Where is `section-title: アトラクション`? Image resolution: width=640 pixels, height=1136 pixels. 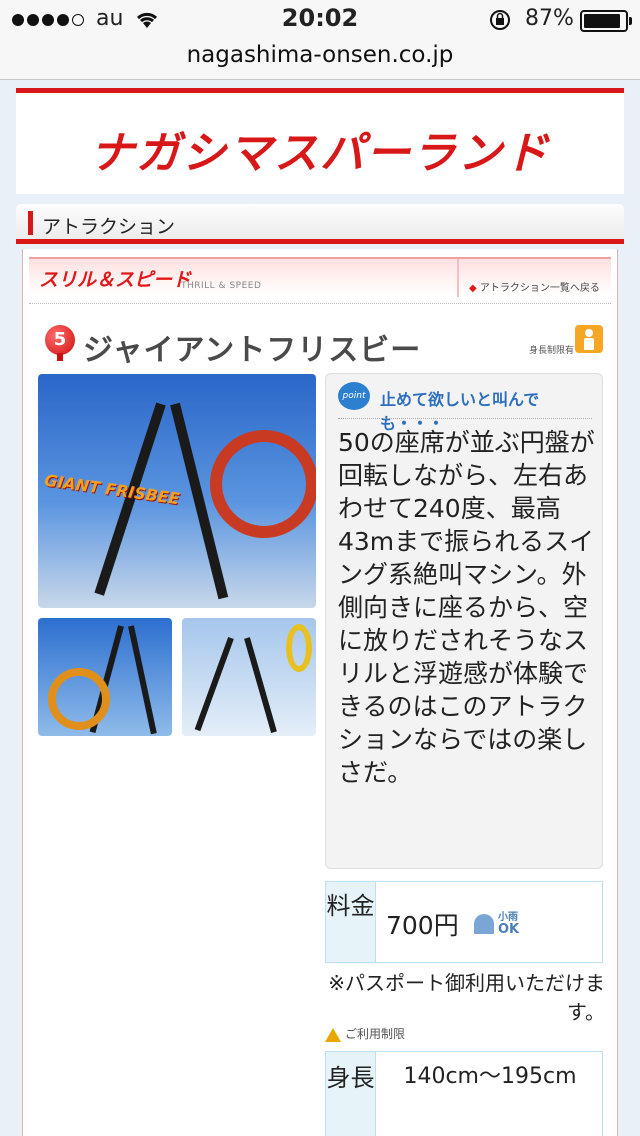
section-title: アトラクション is located at coordinates (109, 227).